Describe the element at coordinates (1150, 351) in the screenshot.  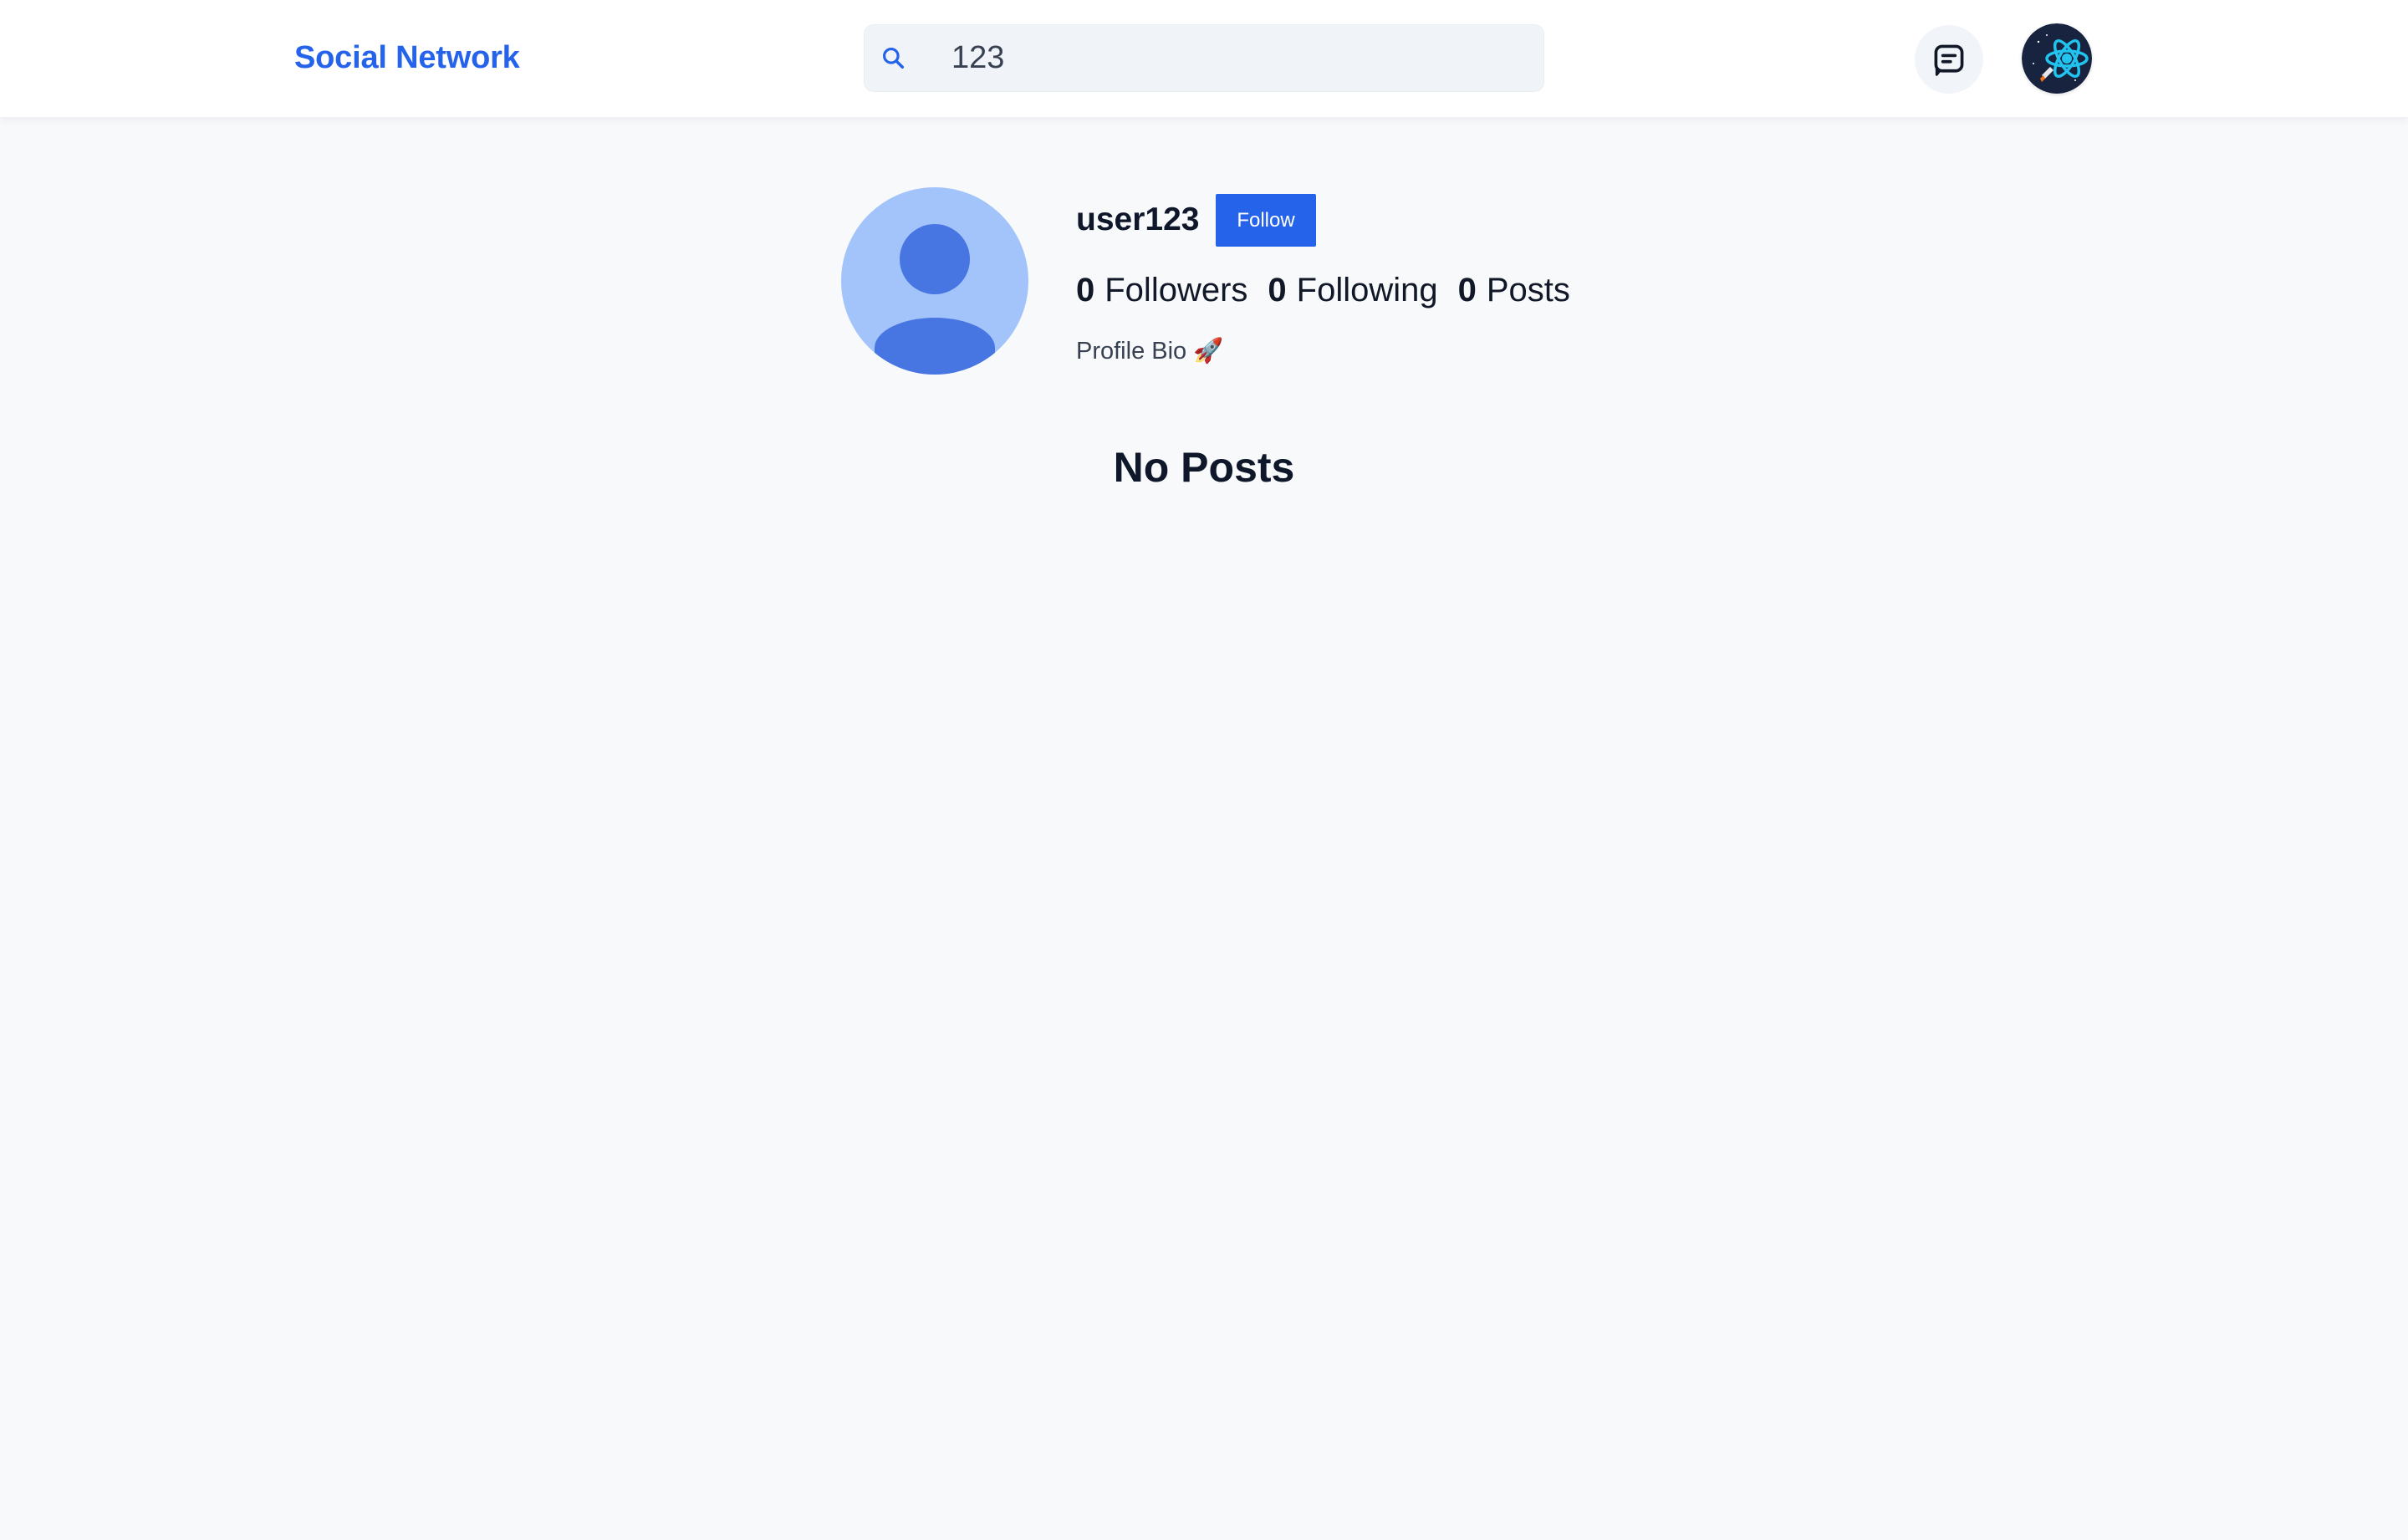
I see `profile-bio: Profile Bio 🚀` at that location.